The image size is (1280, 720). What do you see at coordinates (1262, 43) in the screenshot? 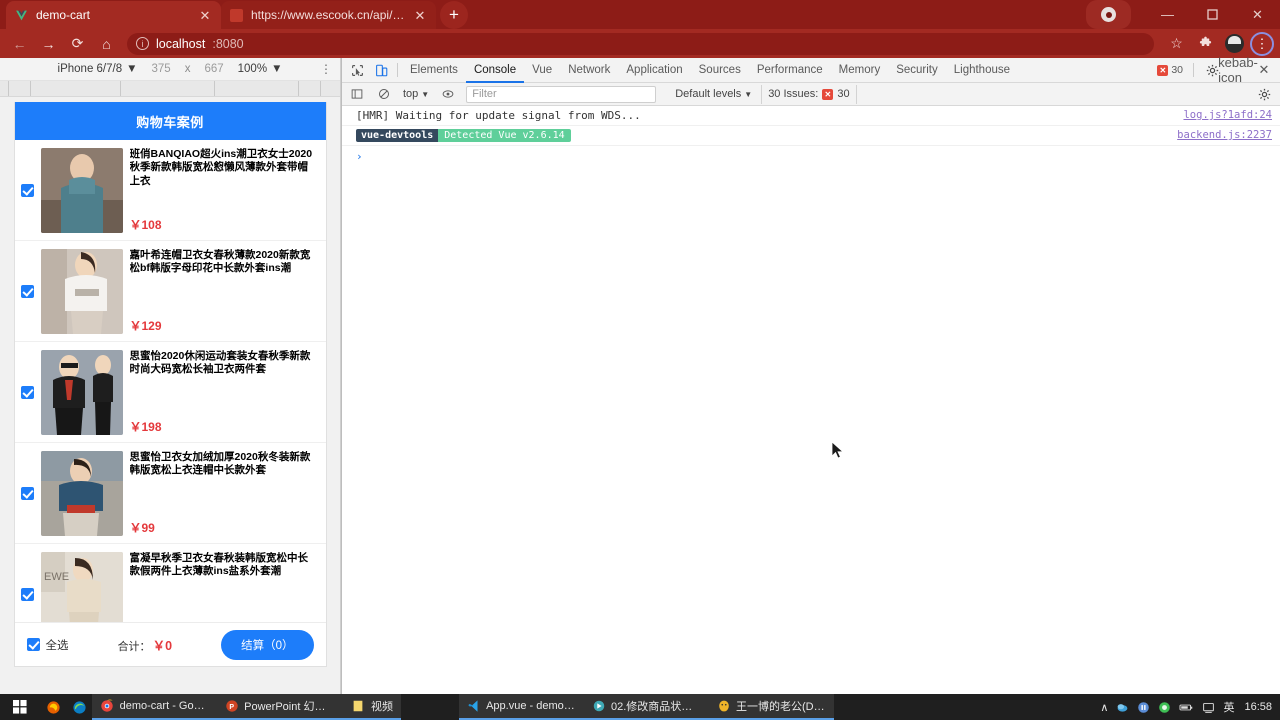
I see `chrome-menu-icon: ⋮` at bounding box center [1262, 43].